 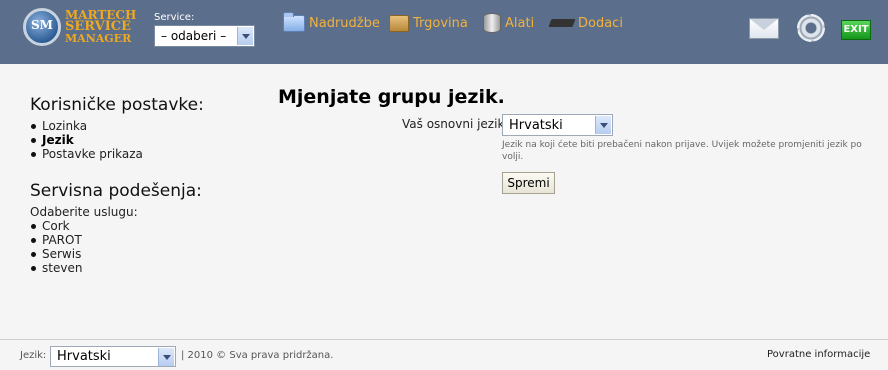 I want to click on database-icon, so click(x=492, y=23).